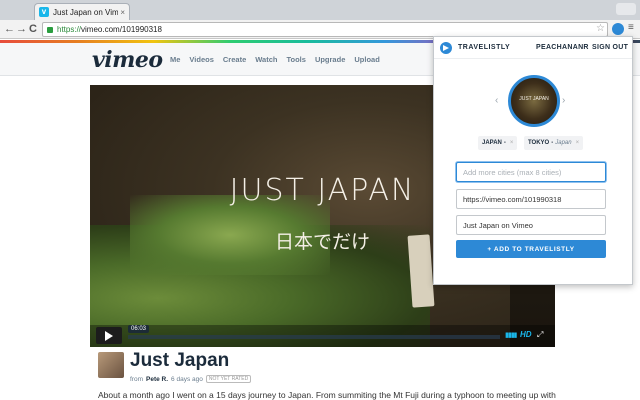 The width and height of the screenshot is (640, 400). What do you see at coordinates (266, 59) in the screenshot?
I see `nav-item-watch: Watch` at bounding box center [266, 59].